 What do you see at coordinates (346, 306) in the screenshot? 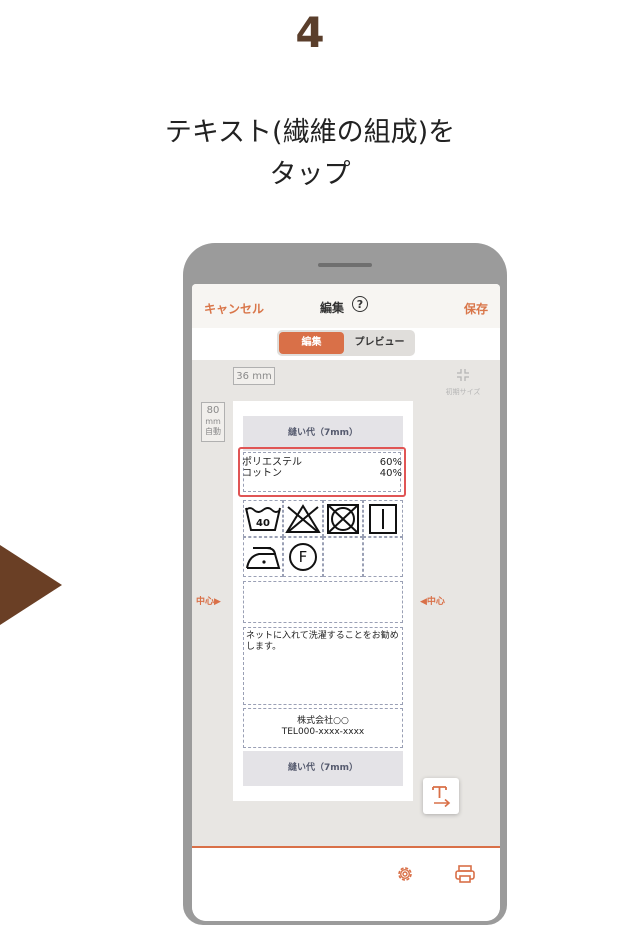
I see `navigation-bar: キャンセル 編集 ? 保存` at bounding box center [346, 306].